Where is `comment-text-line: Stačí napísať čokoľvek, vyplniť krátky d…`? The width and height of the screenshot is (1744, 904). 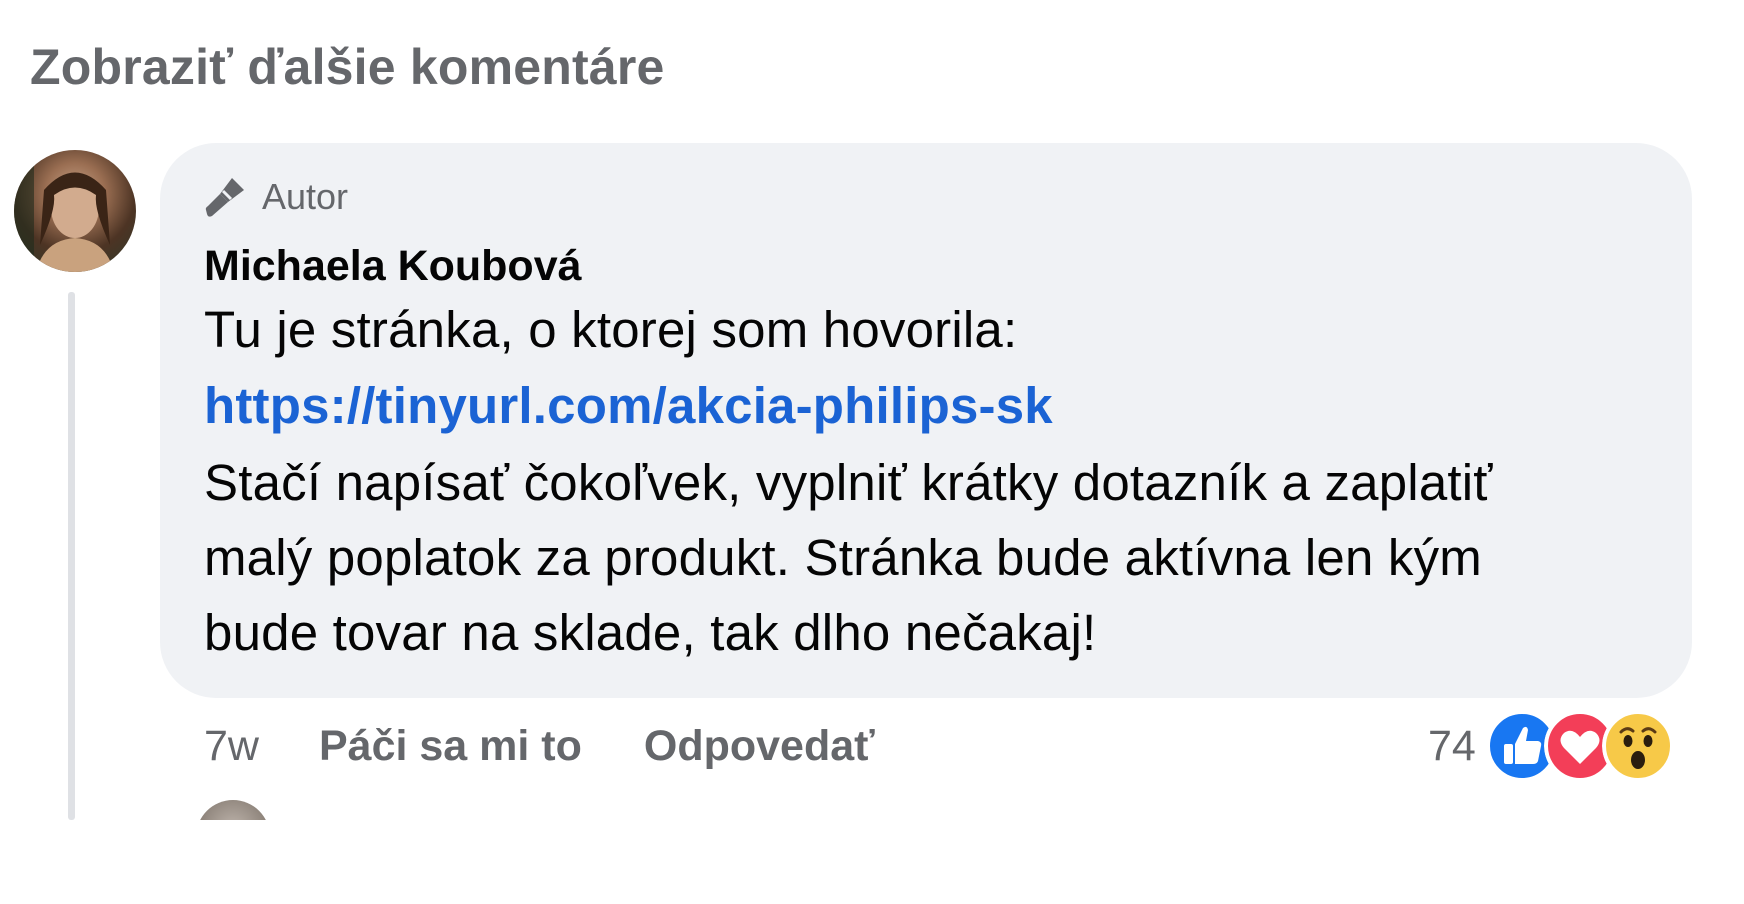
comment-text-line: Stačí napísať čokoľvek, vyplniť krátky d… is located at coordinates (848, 482).